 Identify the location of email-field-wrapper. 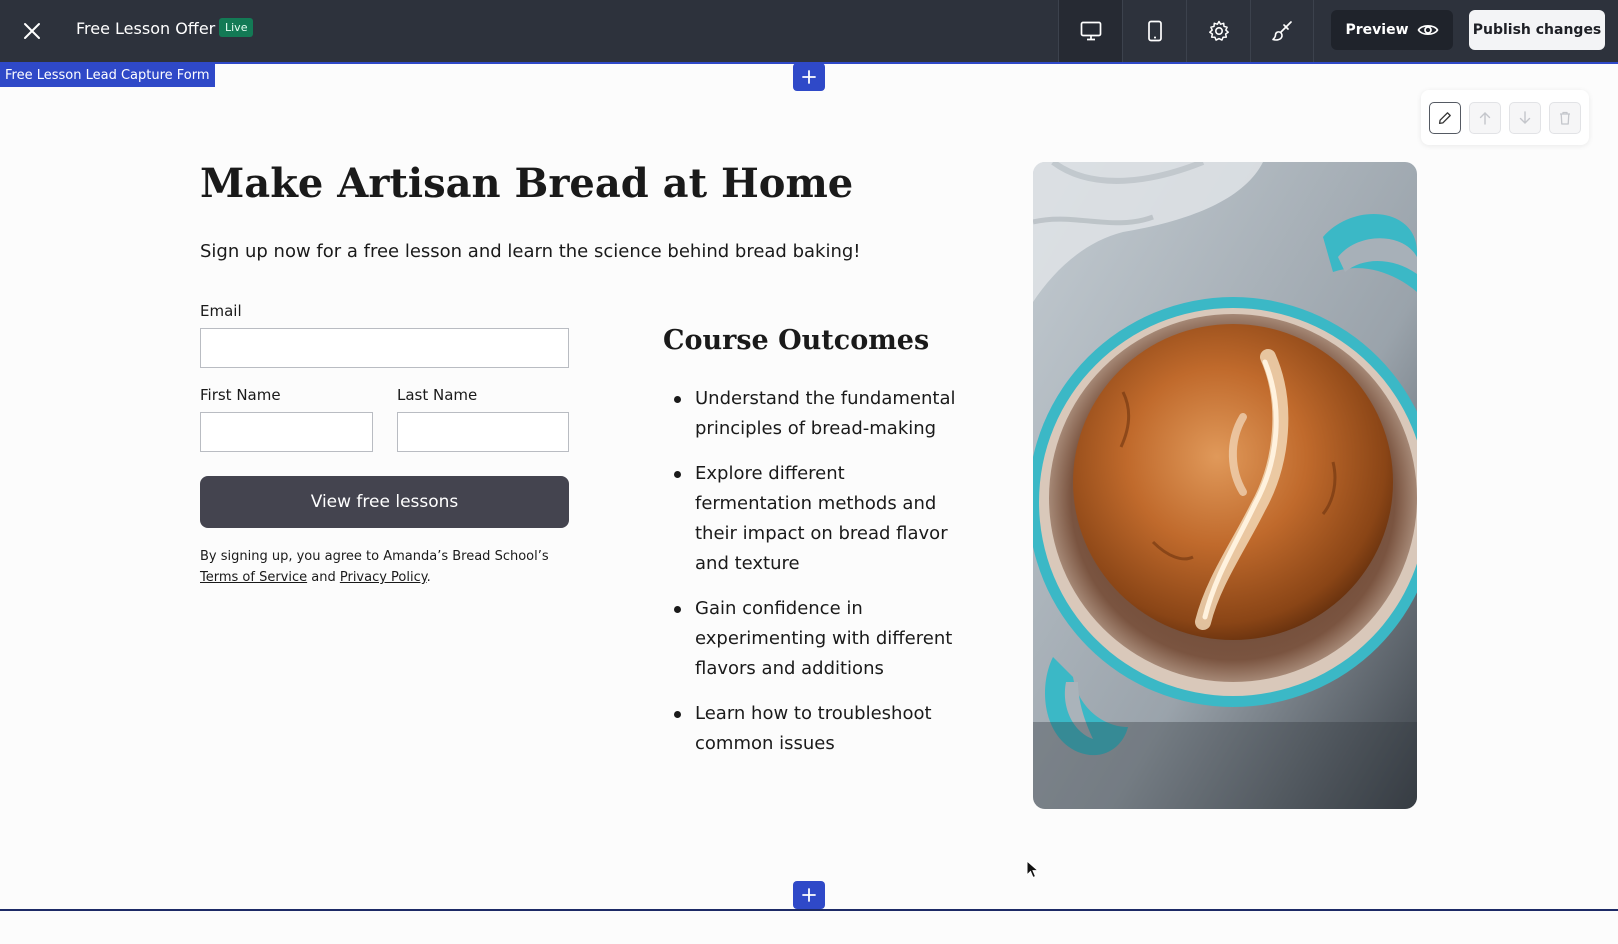
(384, 348).